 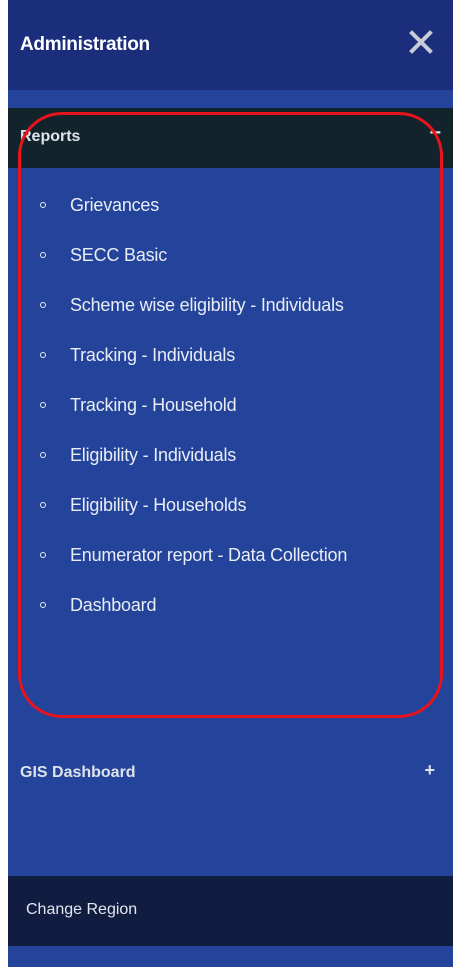 What do you see at coordinates (153, 405) in the screenshot?
I see `menu-item-label: Tracking - Household` at bounding box center [153, 405].